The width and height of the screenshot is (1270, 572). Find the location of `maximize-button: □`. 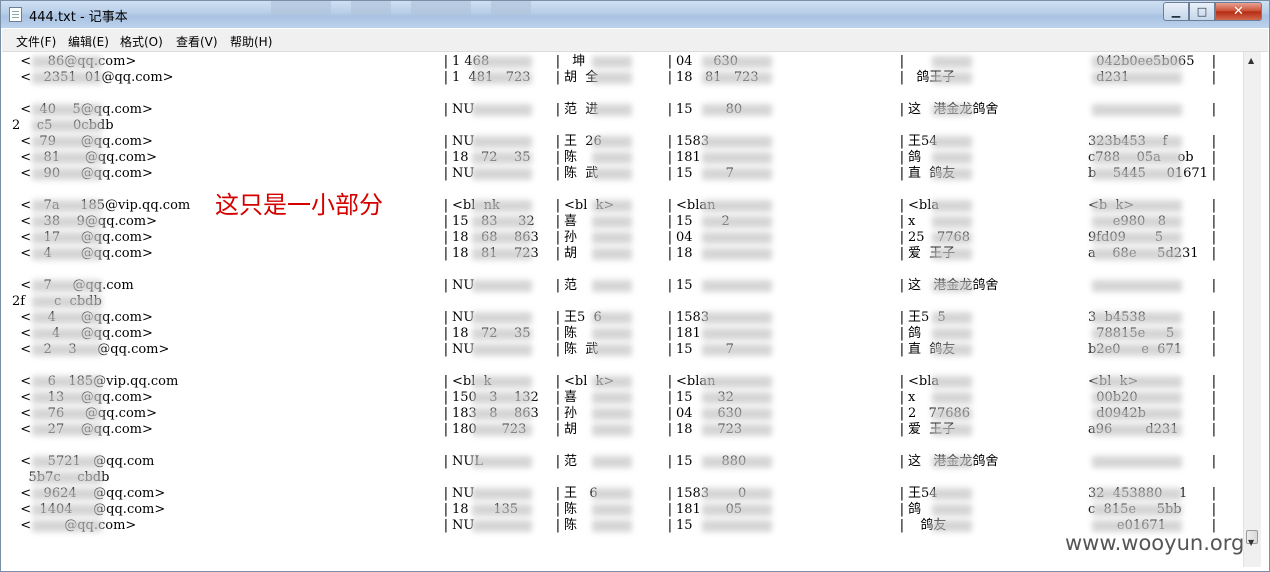

maximize-button: □ is located at coordinates (1202, 11).